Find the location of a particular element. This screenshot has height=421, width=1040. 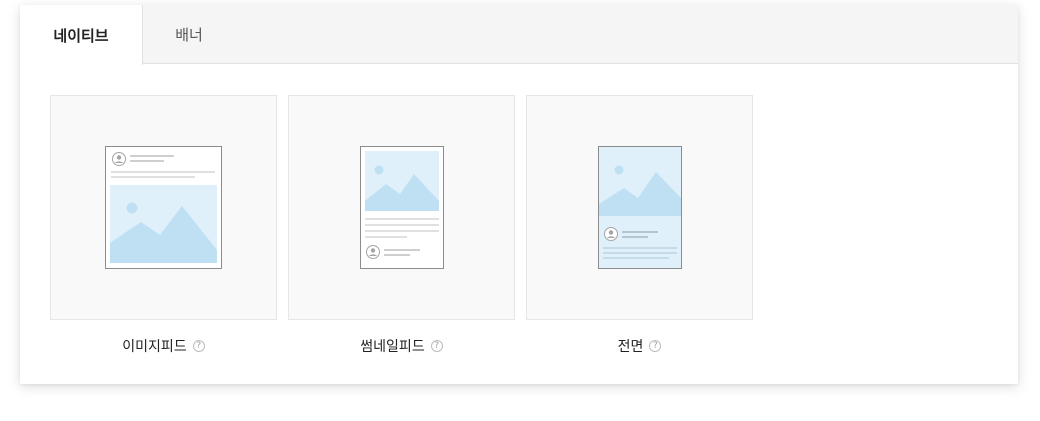

format-preview-image-feed is located at coordinates (163, 207).